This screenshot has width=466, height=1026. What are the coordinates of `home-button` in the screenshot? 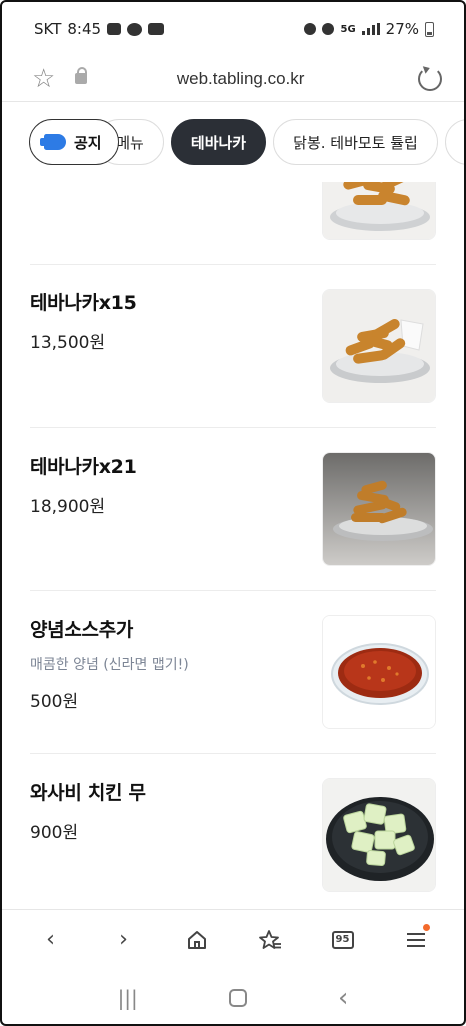 It's located at (197, 940).